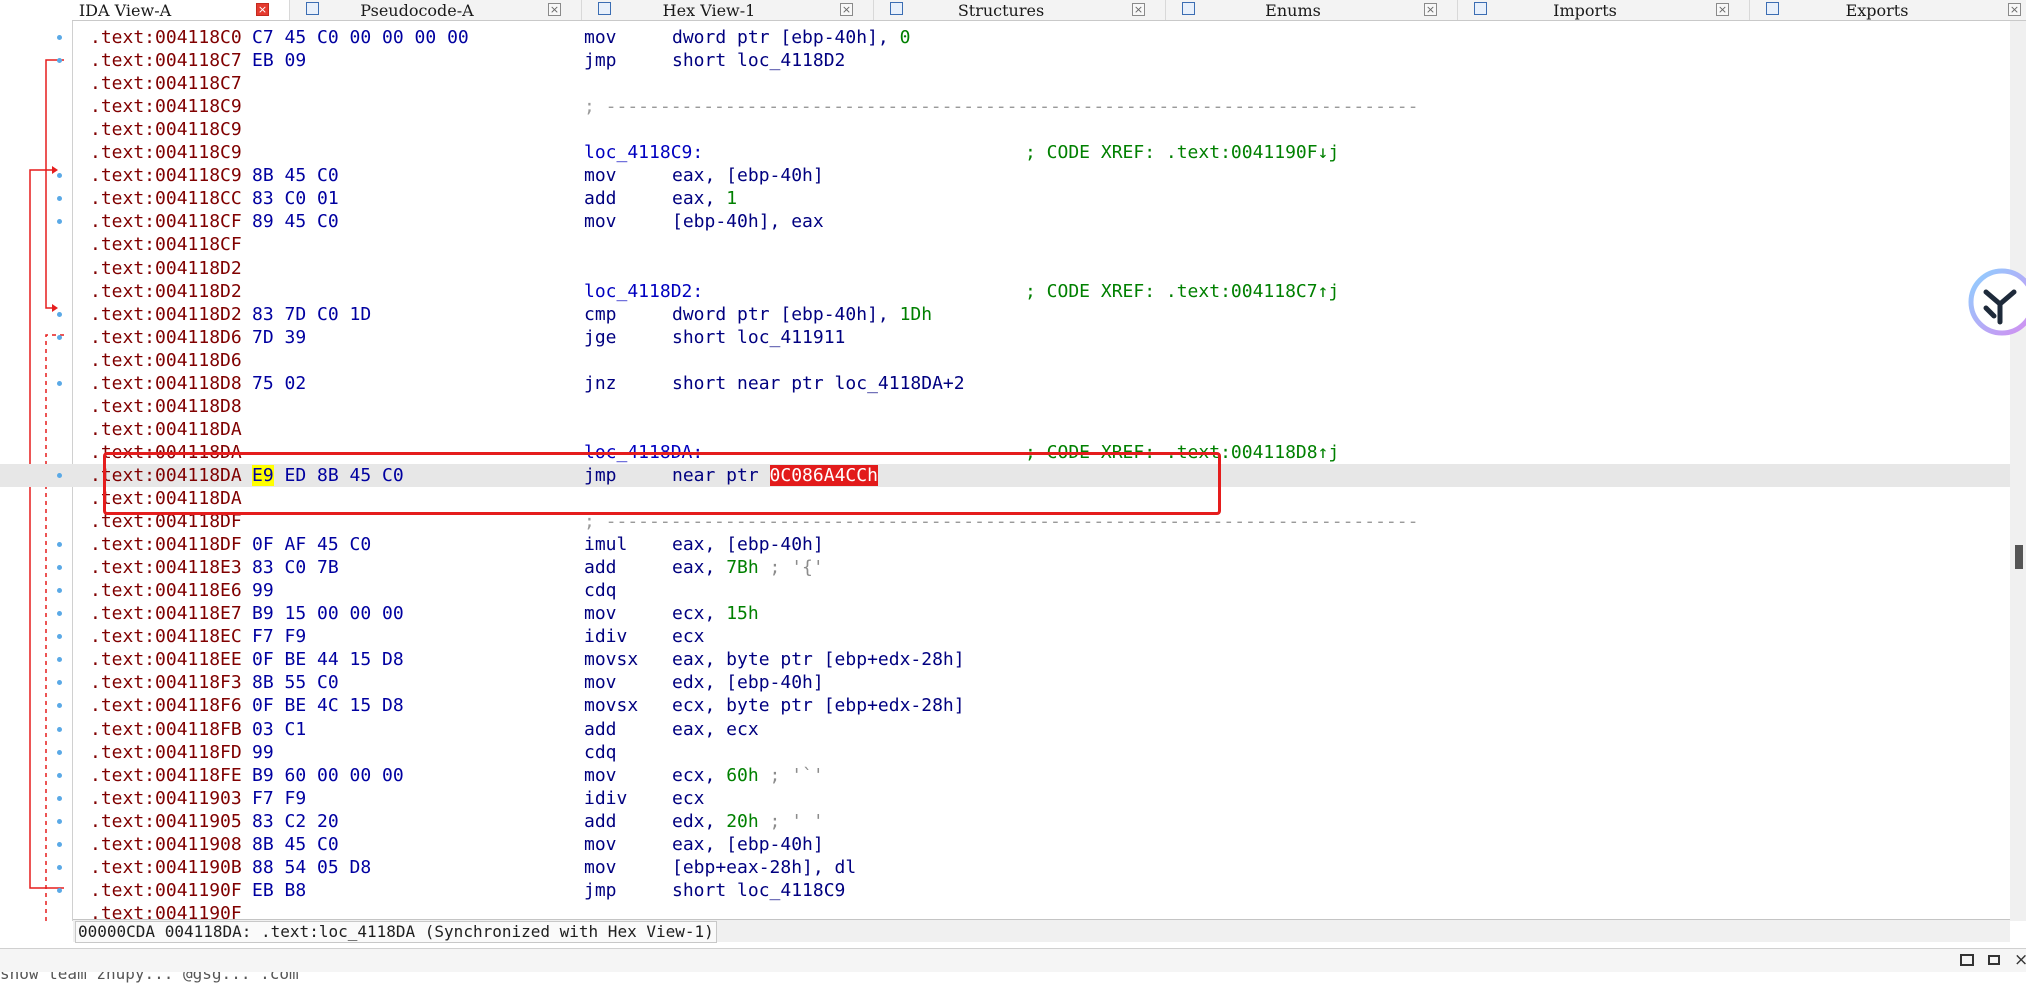 This screenshot has height=988, width=2026. I want to click on listing-row: .text:004118D2, so click(1005, 268).